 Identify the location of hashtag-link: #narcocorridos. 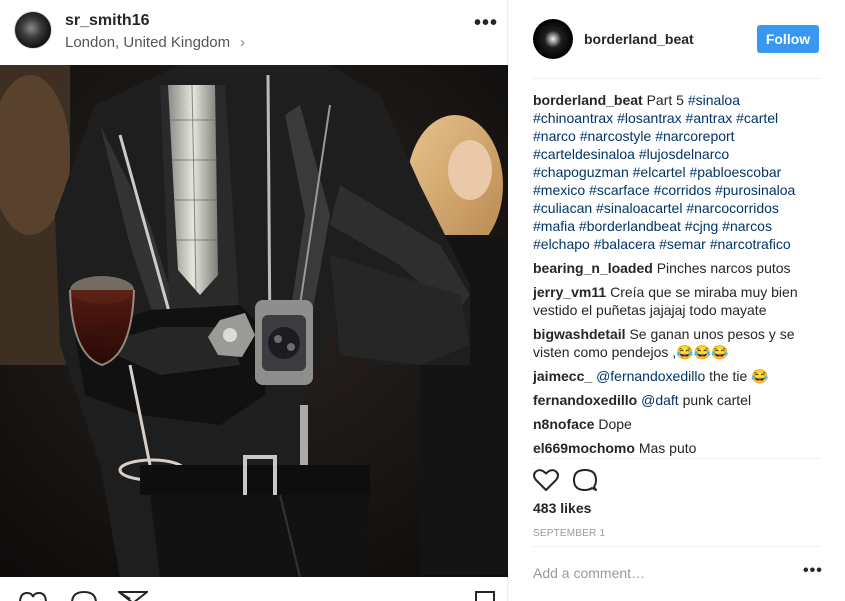
(732, 208).